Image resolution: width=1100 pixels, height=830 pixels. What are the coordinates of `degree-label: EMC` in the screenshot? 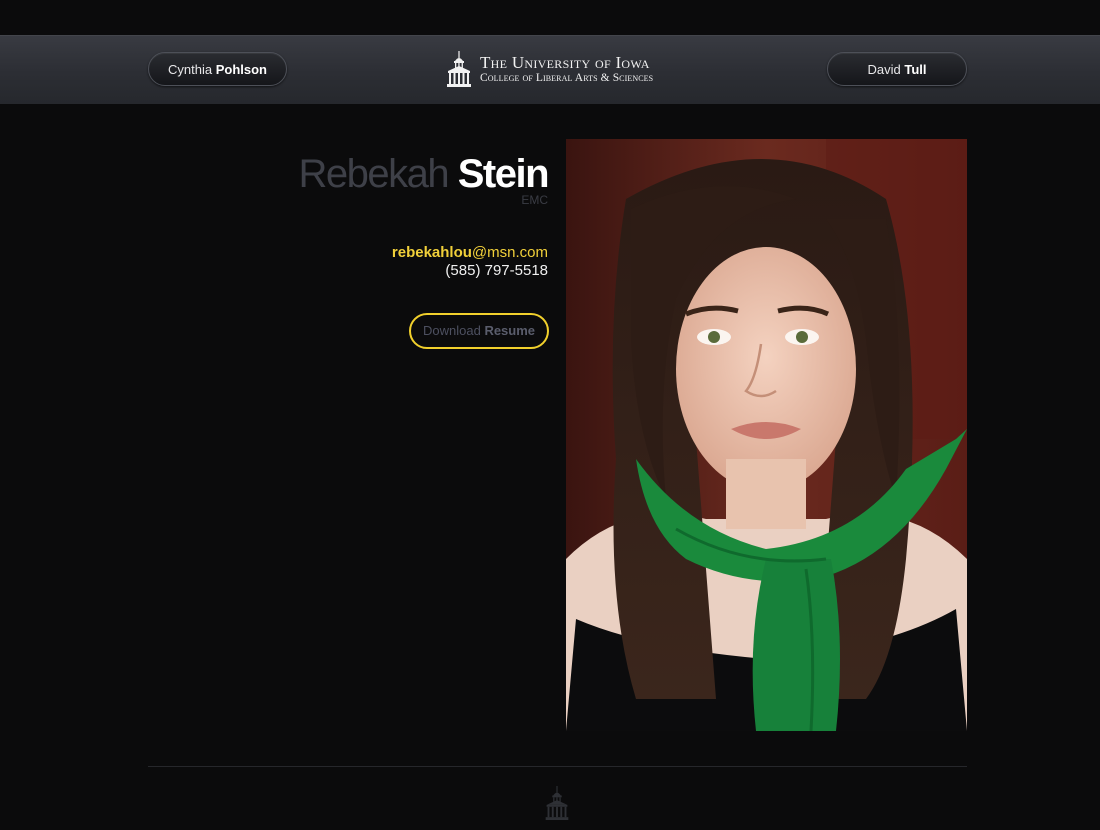 It's located at (534, 200).